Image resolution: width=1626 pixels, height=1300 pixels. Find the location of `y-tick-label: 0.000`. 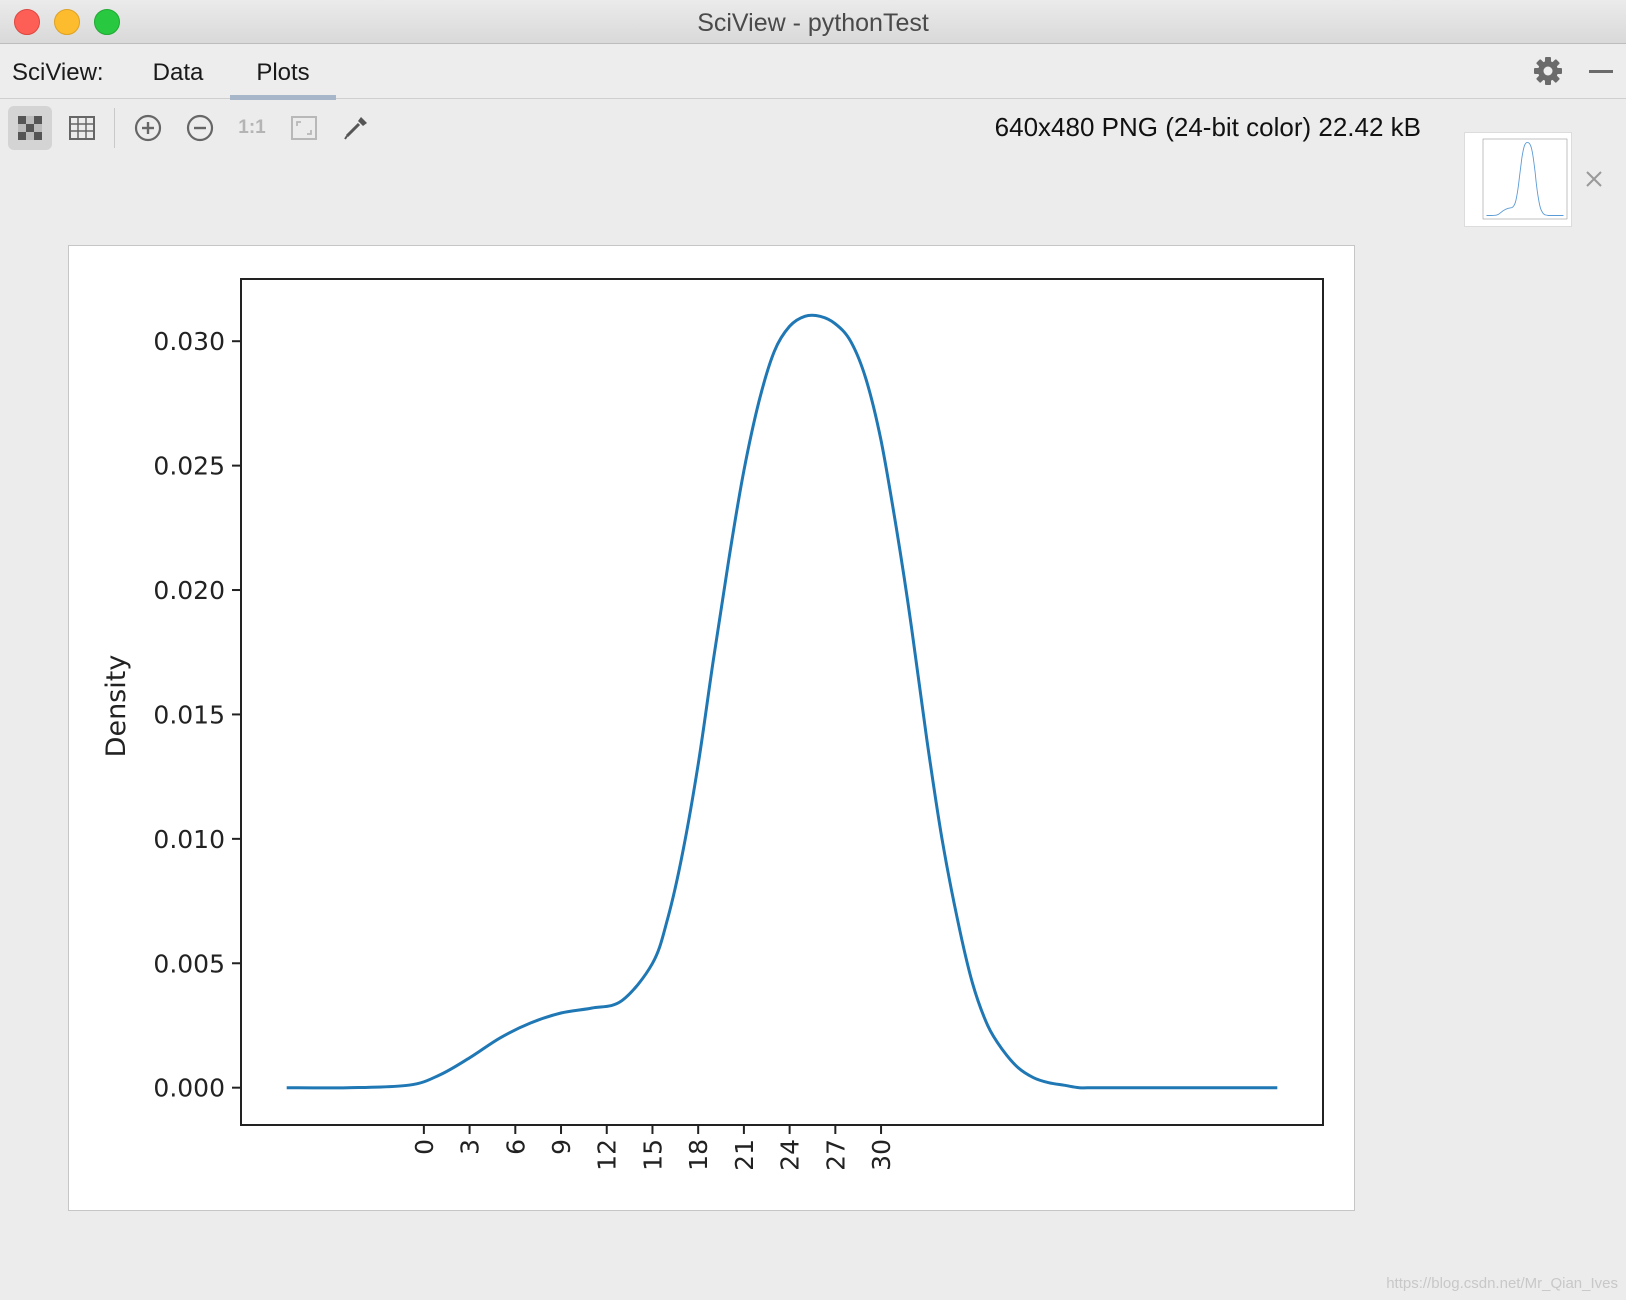

y-tick-label: 0.000 is located at coordinates (189, 1088).